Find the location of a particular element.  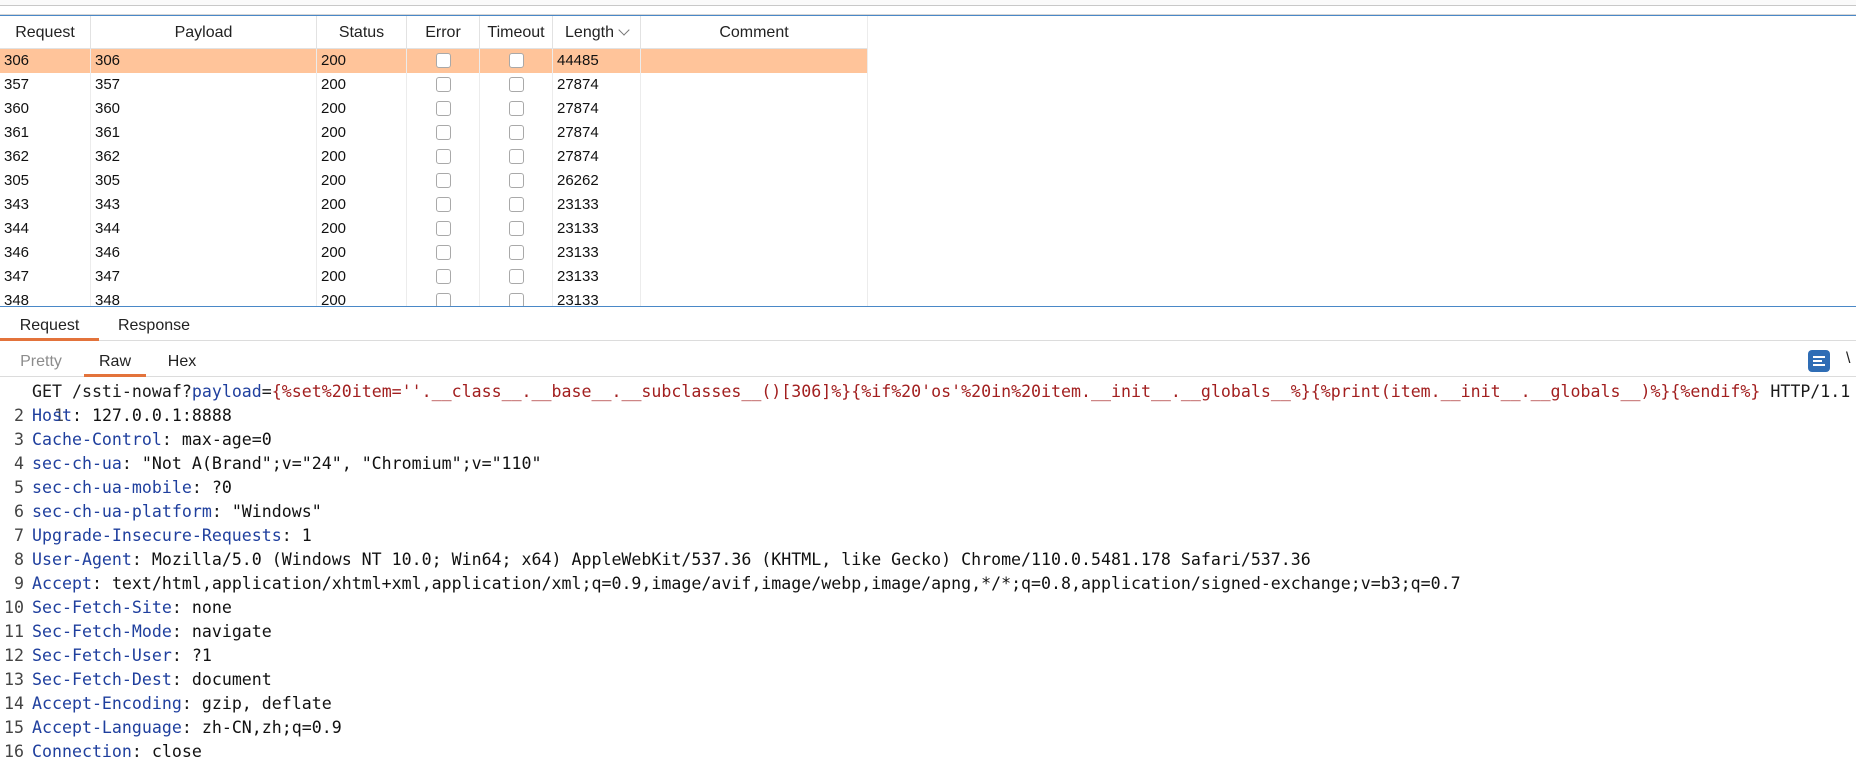

word-wrap-icon is located at coordinates (1819, 361).